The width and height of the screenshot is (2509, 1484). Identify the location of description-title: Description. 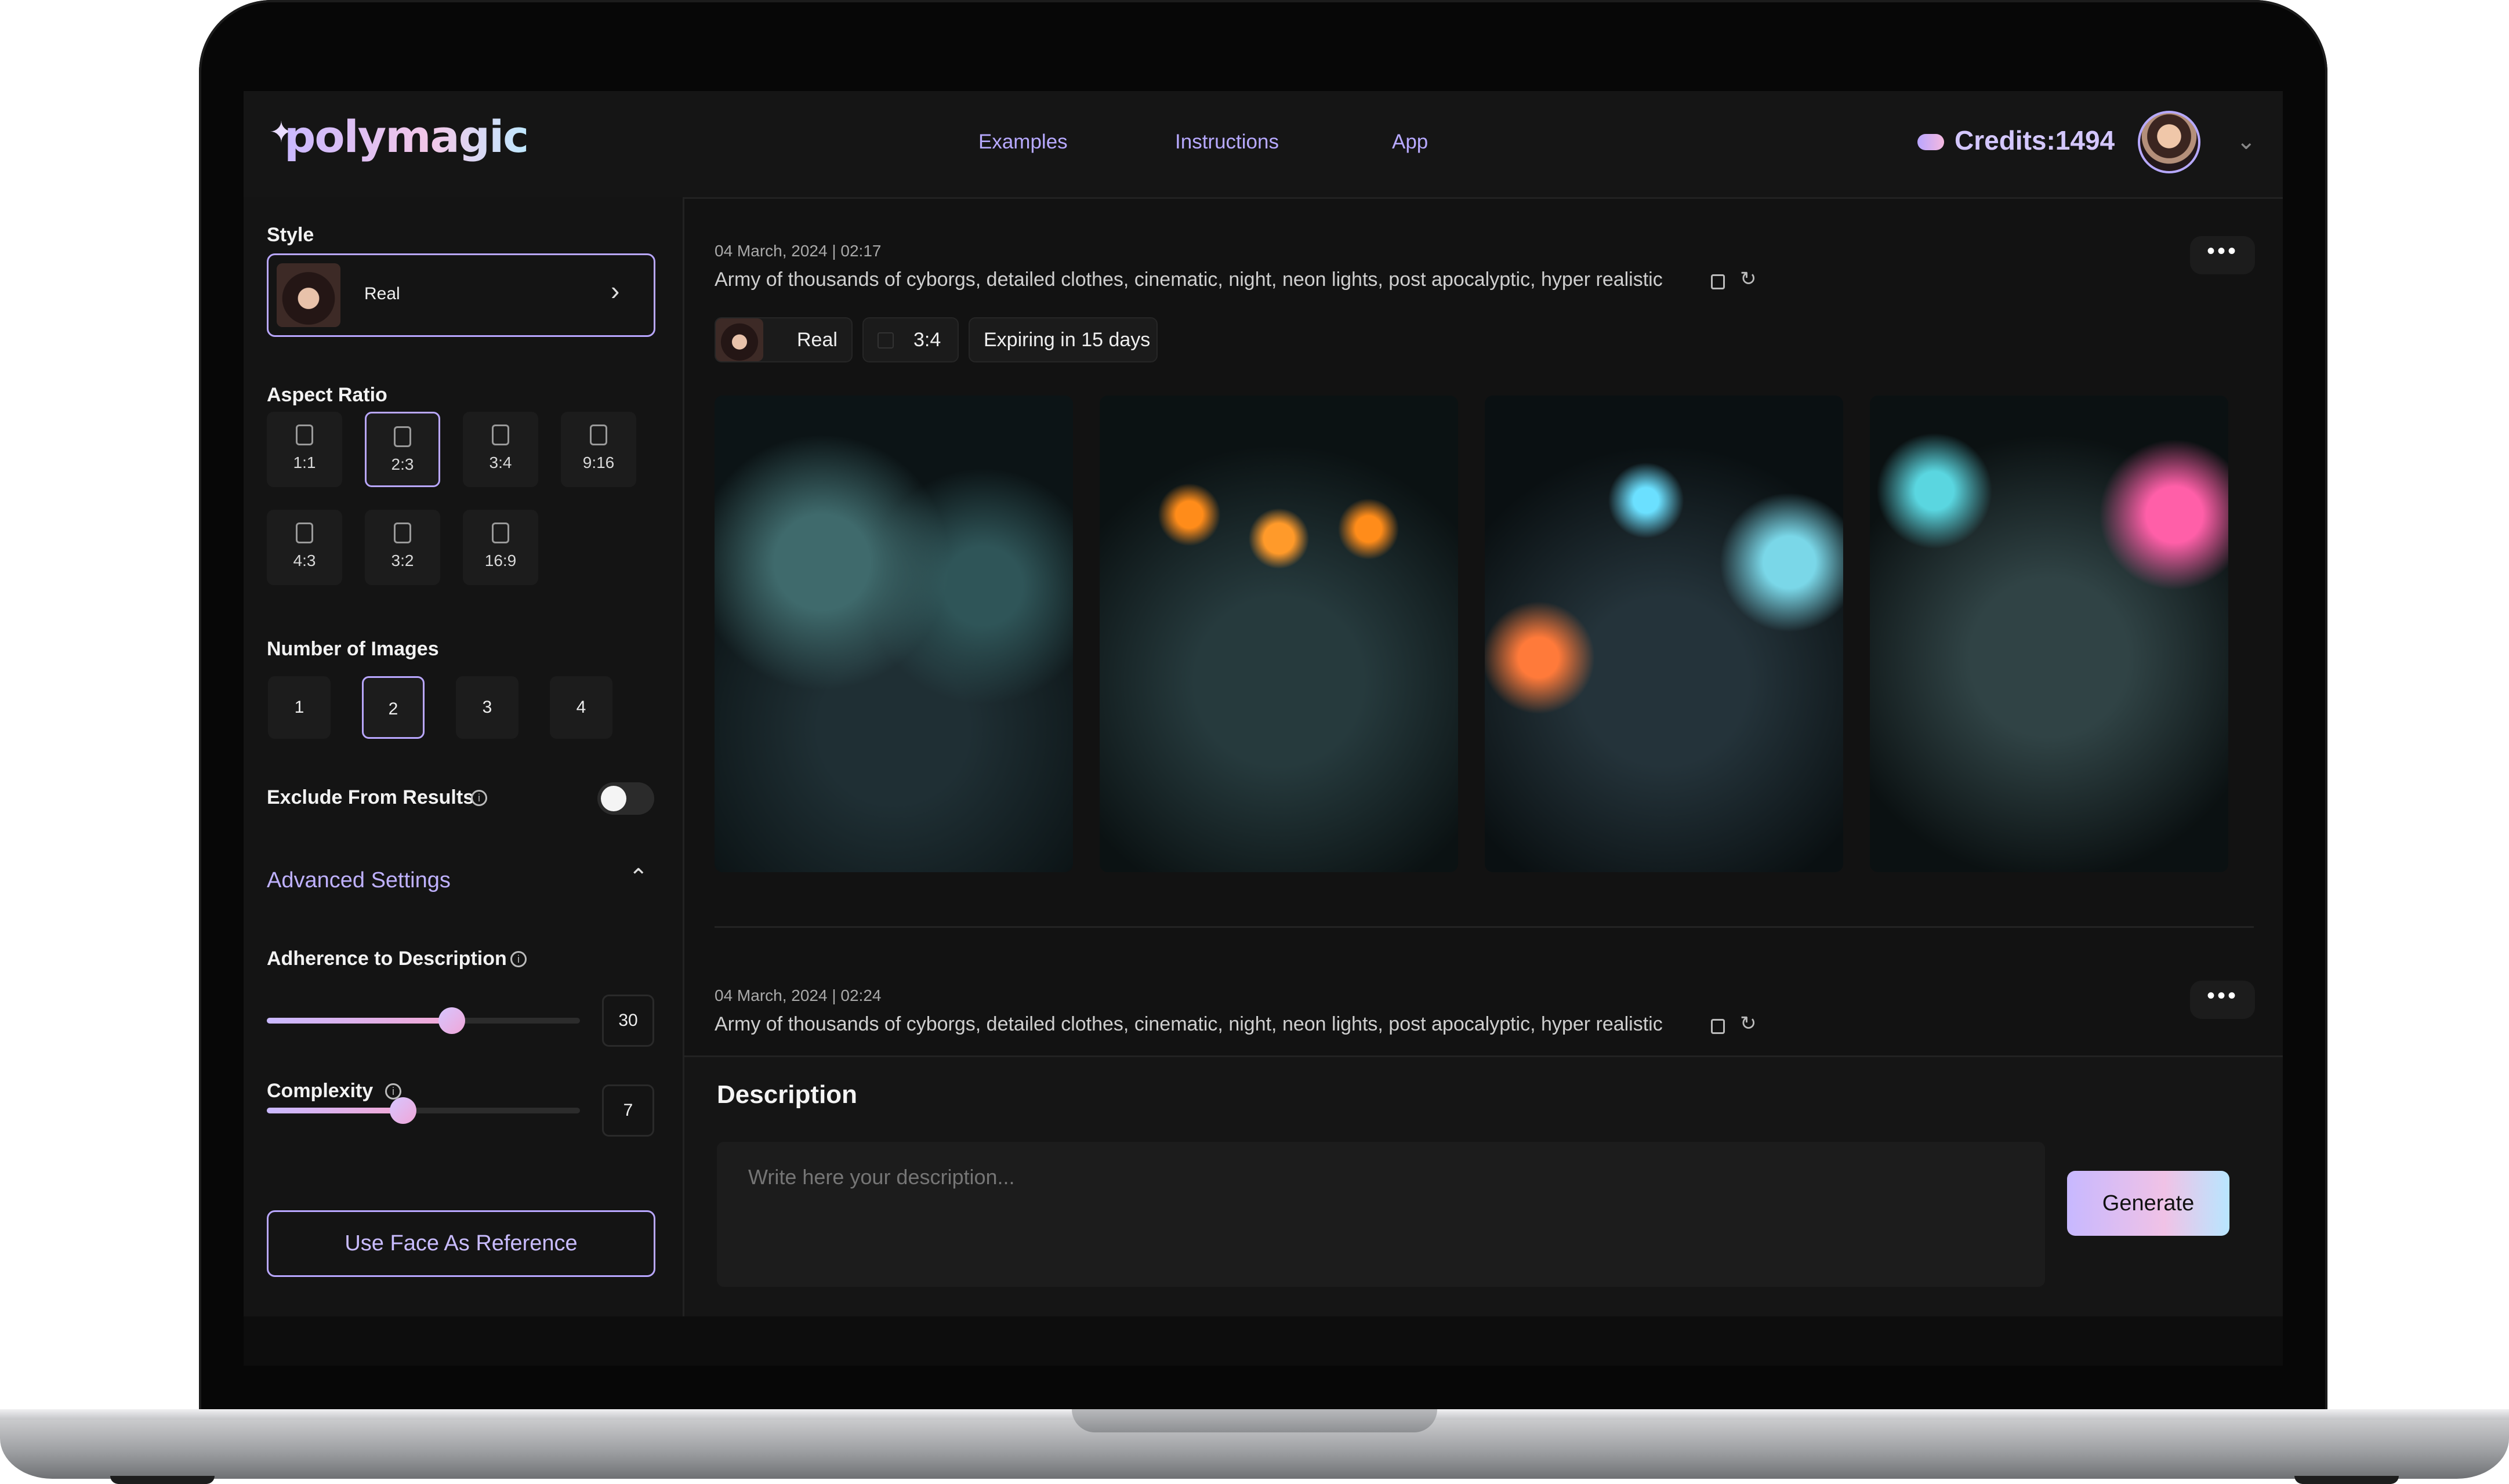
(787, 1095).